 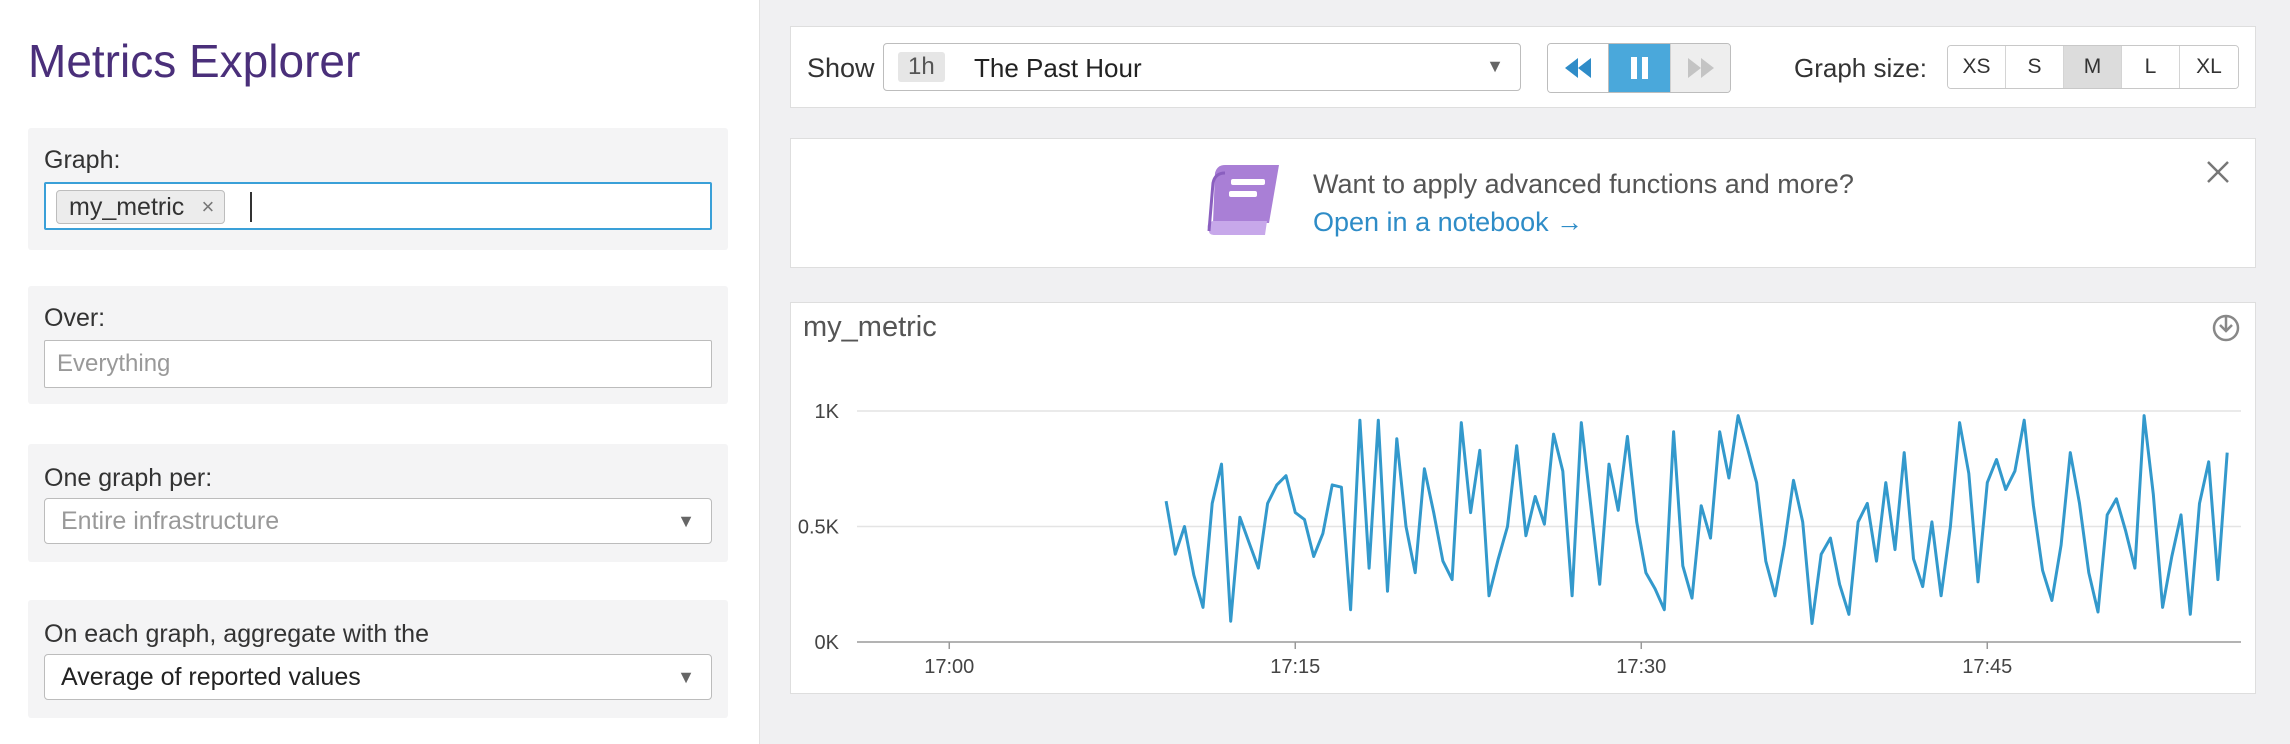 What do you see at coordinates (1987, 667) in the screenshot?
I see `x-tick-label: 17:45` at bounding box center [1987, 667].